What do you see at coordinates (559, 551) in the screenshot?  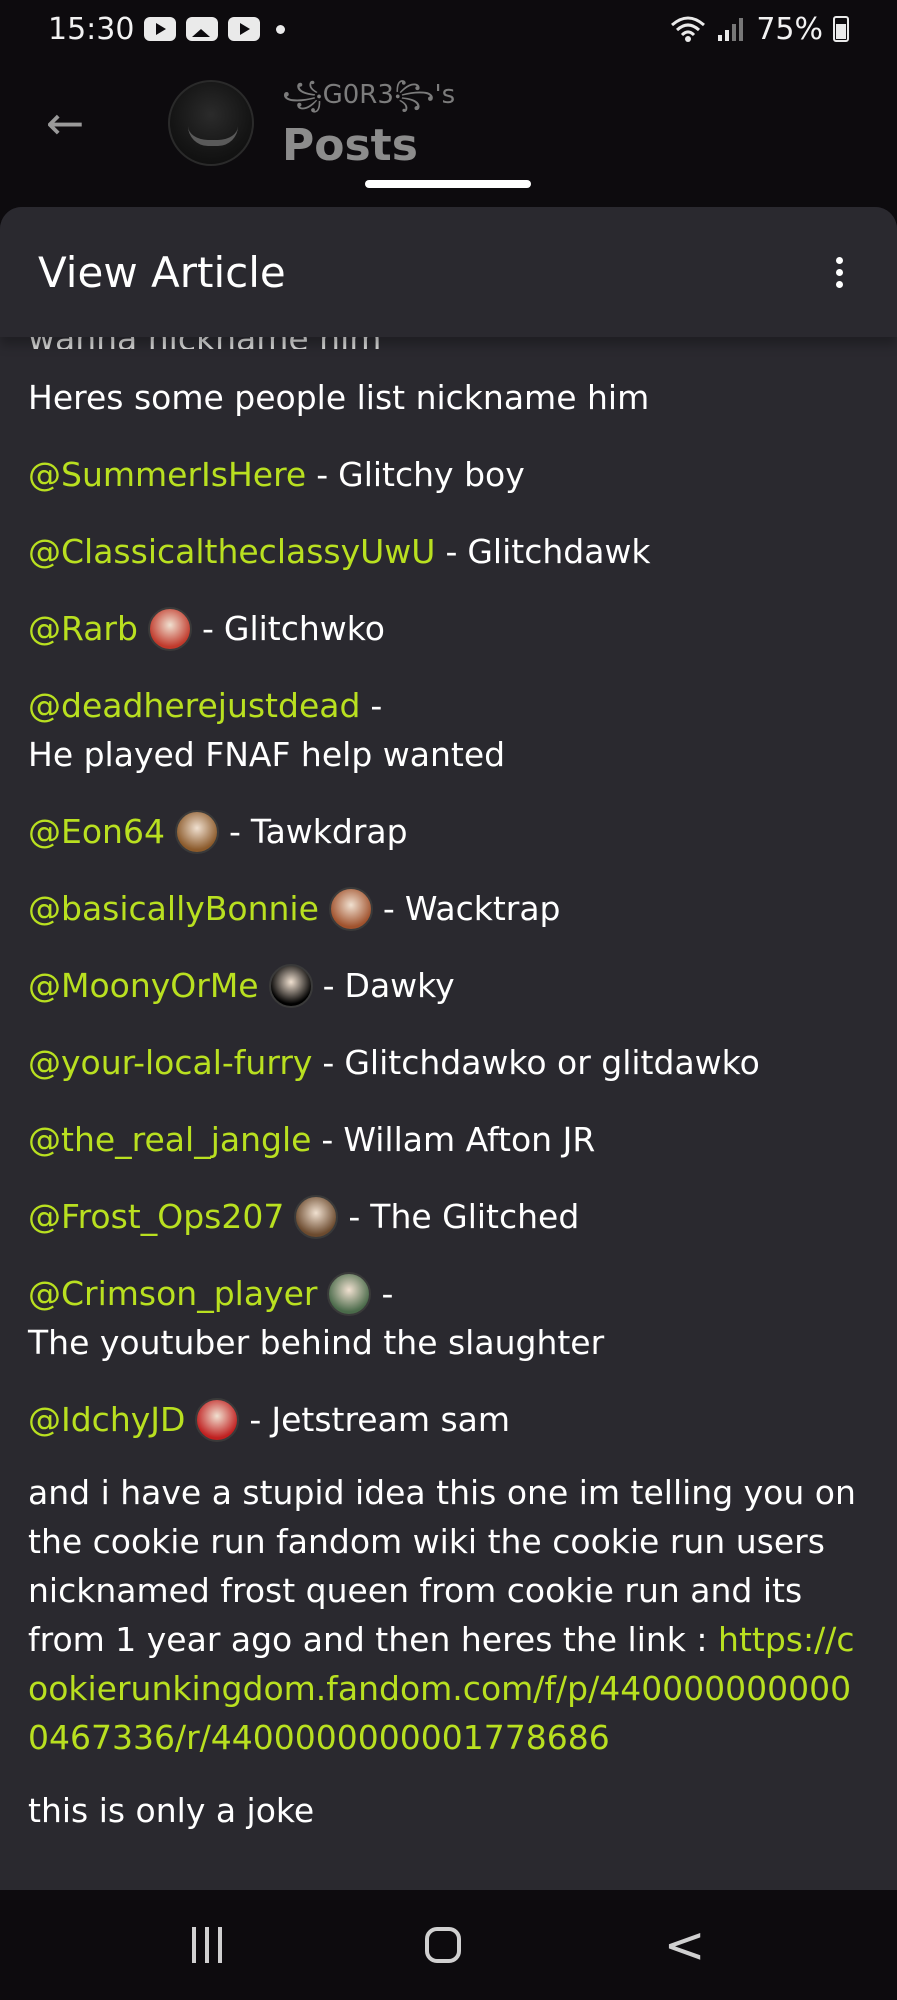 I see `nickname-text: Glitchdawk` at bounding box center [559, 551].